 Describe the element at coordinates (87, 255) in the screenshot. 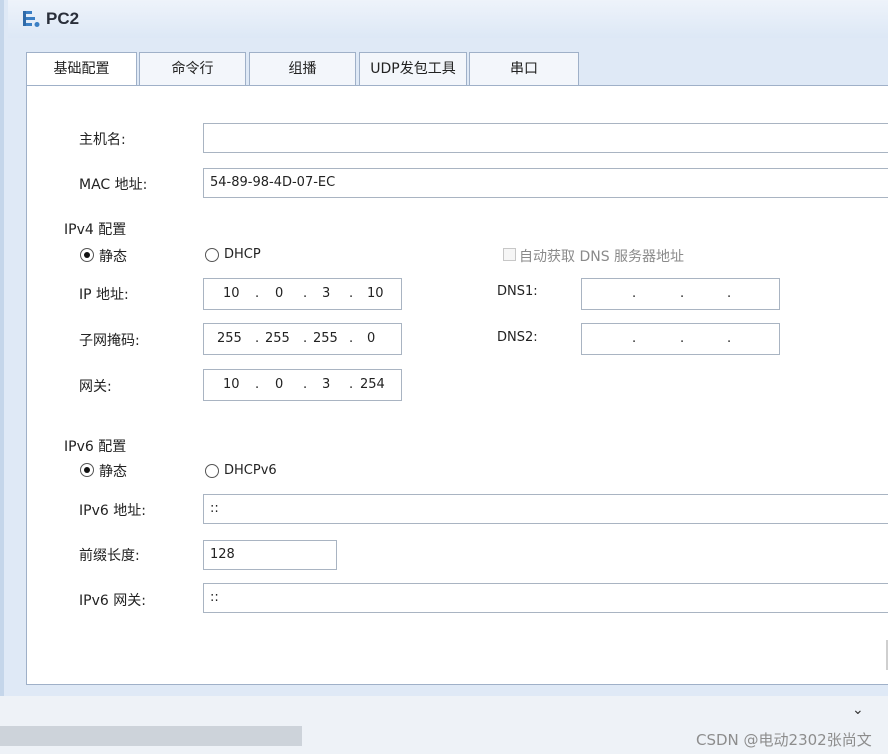

I see `ipv4-static-radio` at that location.